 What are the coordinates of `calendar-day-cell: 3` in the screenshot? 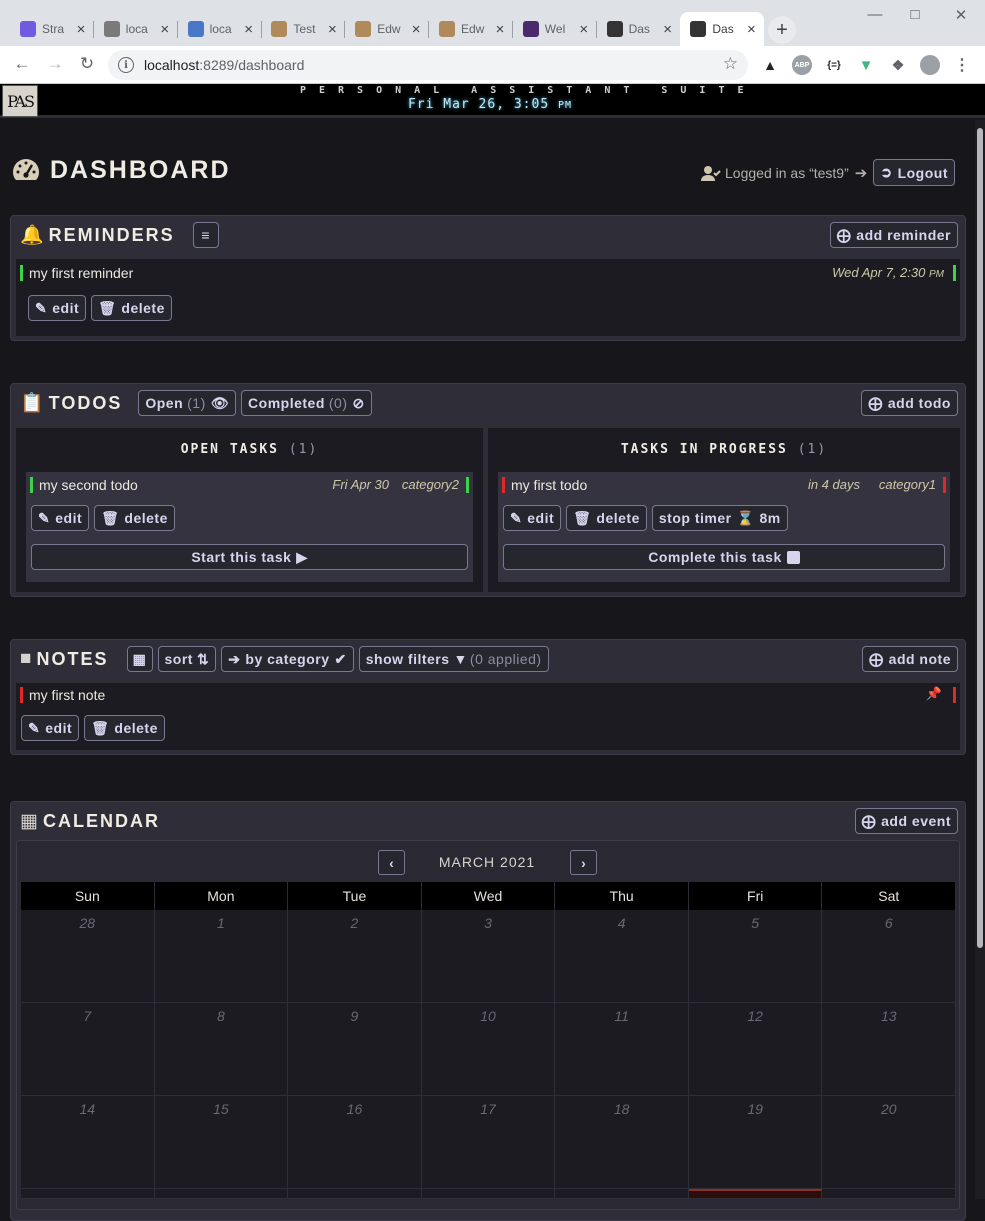 It's located at (488, 956).